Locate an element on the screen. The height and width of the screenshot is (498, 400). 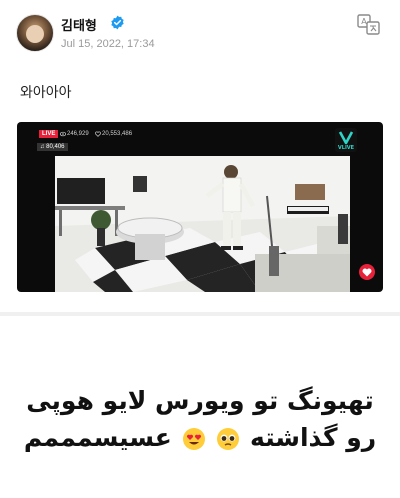
eye-icon is located at coordinates (63, 134).